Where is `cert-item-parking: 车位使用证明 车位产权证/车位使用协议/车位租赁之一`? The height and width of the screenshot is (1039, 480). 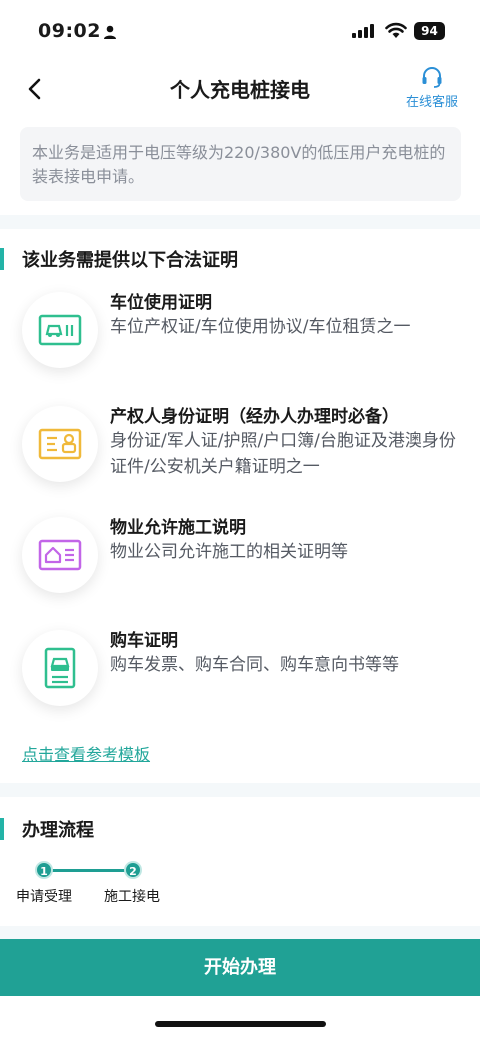 cert-item-parking: 车位使用证明 车位产权证/车位使用协议/车位租赁之一 is located at coordinates (240, 347).